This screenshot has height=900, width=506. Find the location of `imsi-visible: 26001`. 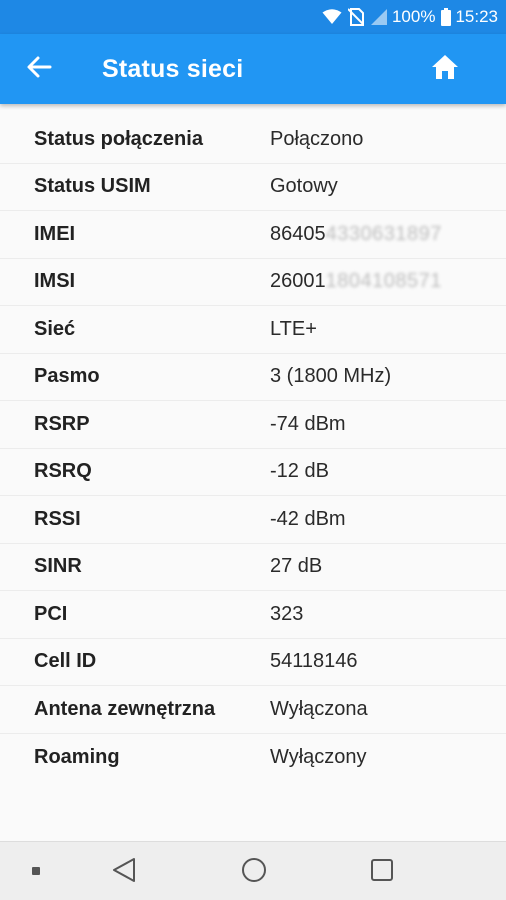

imsi-visible: 26001 is located at coordinates (298, 281).